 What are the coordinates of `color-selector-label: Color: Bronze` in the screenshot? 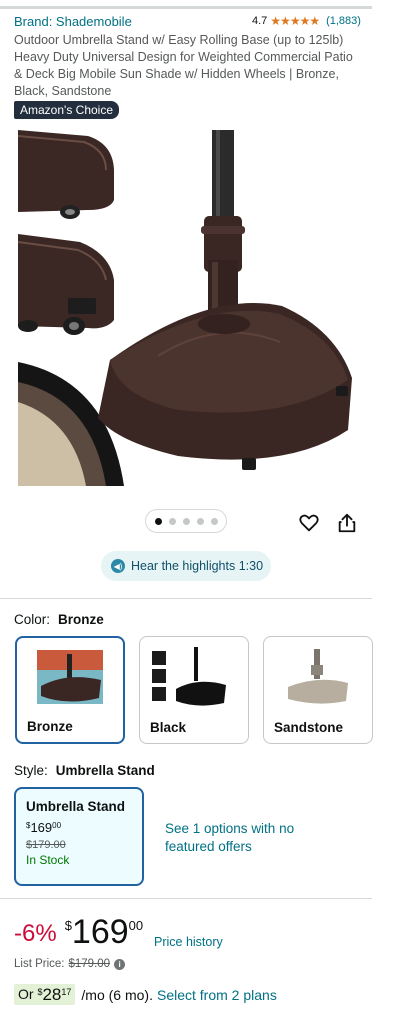 It's located at (59, 619).